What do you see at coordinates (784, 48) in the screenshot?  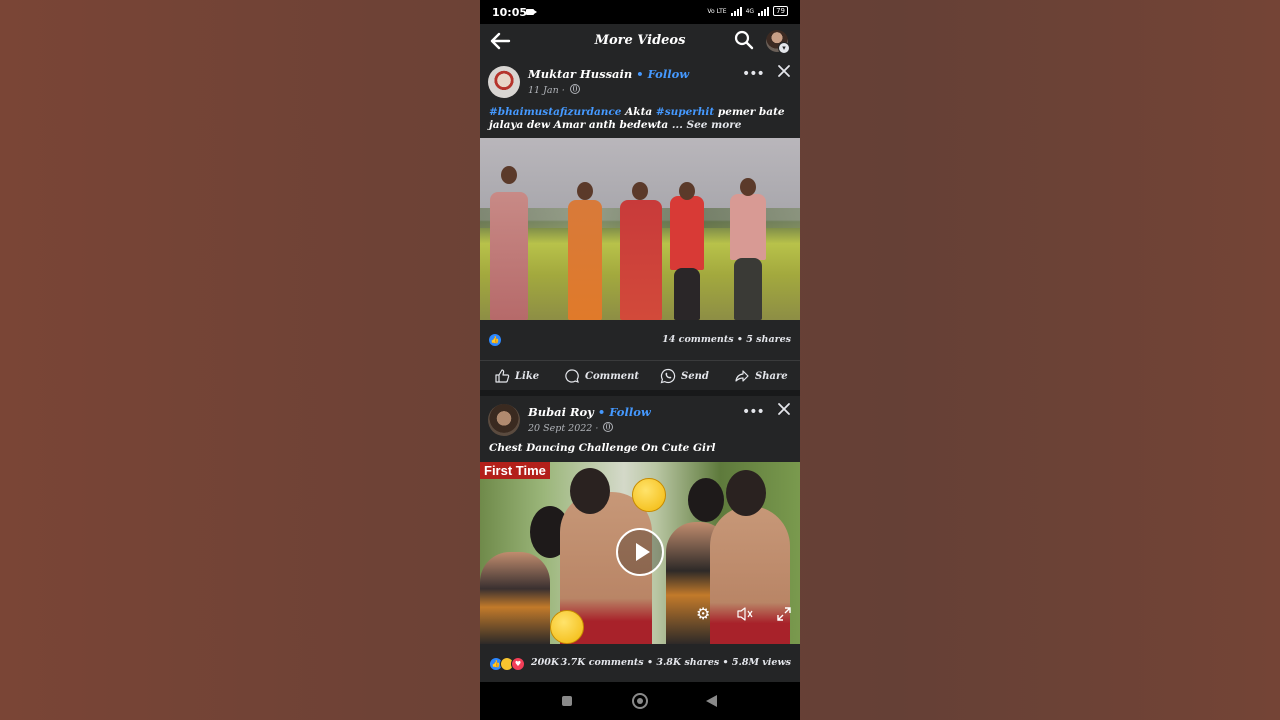 I see `chevron-down-icon: ▾` at bounding box center [784, 48].